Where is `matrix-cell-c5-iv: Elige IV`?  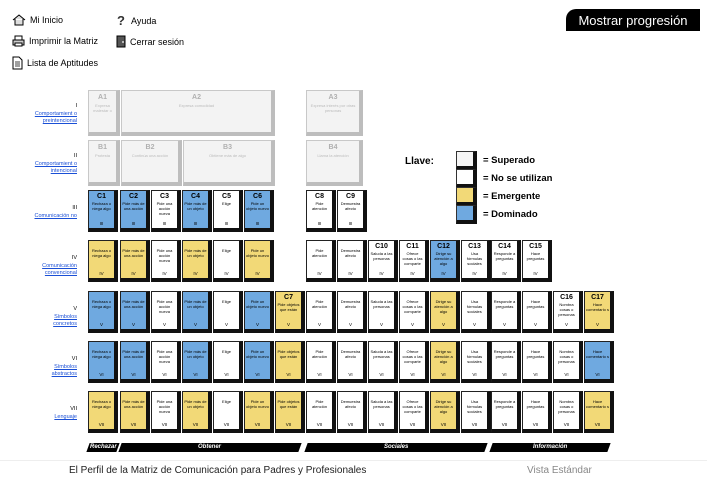
matrix-cell-c5-iv: Elige IV is located at coordinates (228, 261).